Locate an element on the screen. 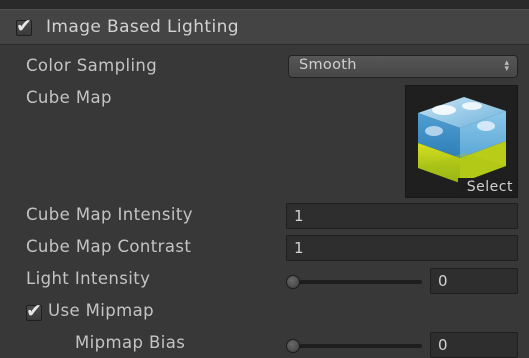 The width and height of the screenshot is (529, 358). light-intensity-slider-track is located at coordinates (356, 282).